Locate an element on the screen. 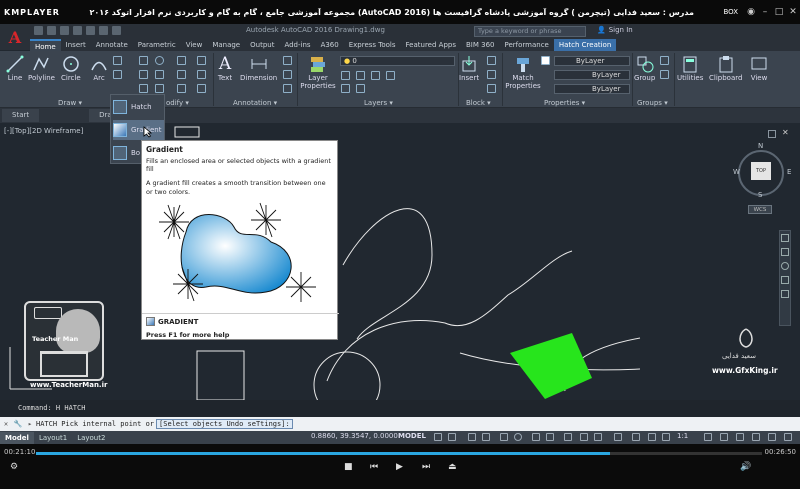 The image size is (800, 489). hatch-icon is located at coordinates (117, 74).